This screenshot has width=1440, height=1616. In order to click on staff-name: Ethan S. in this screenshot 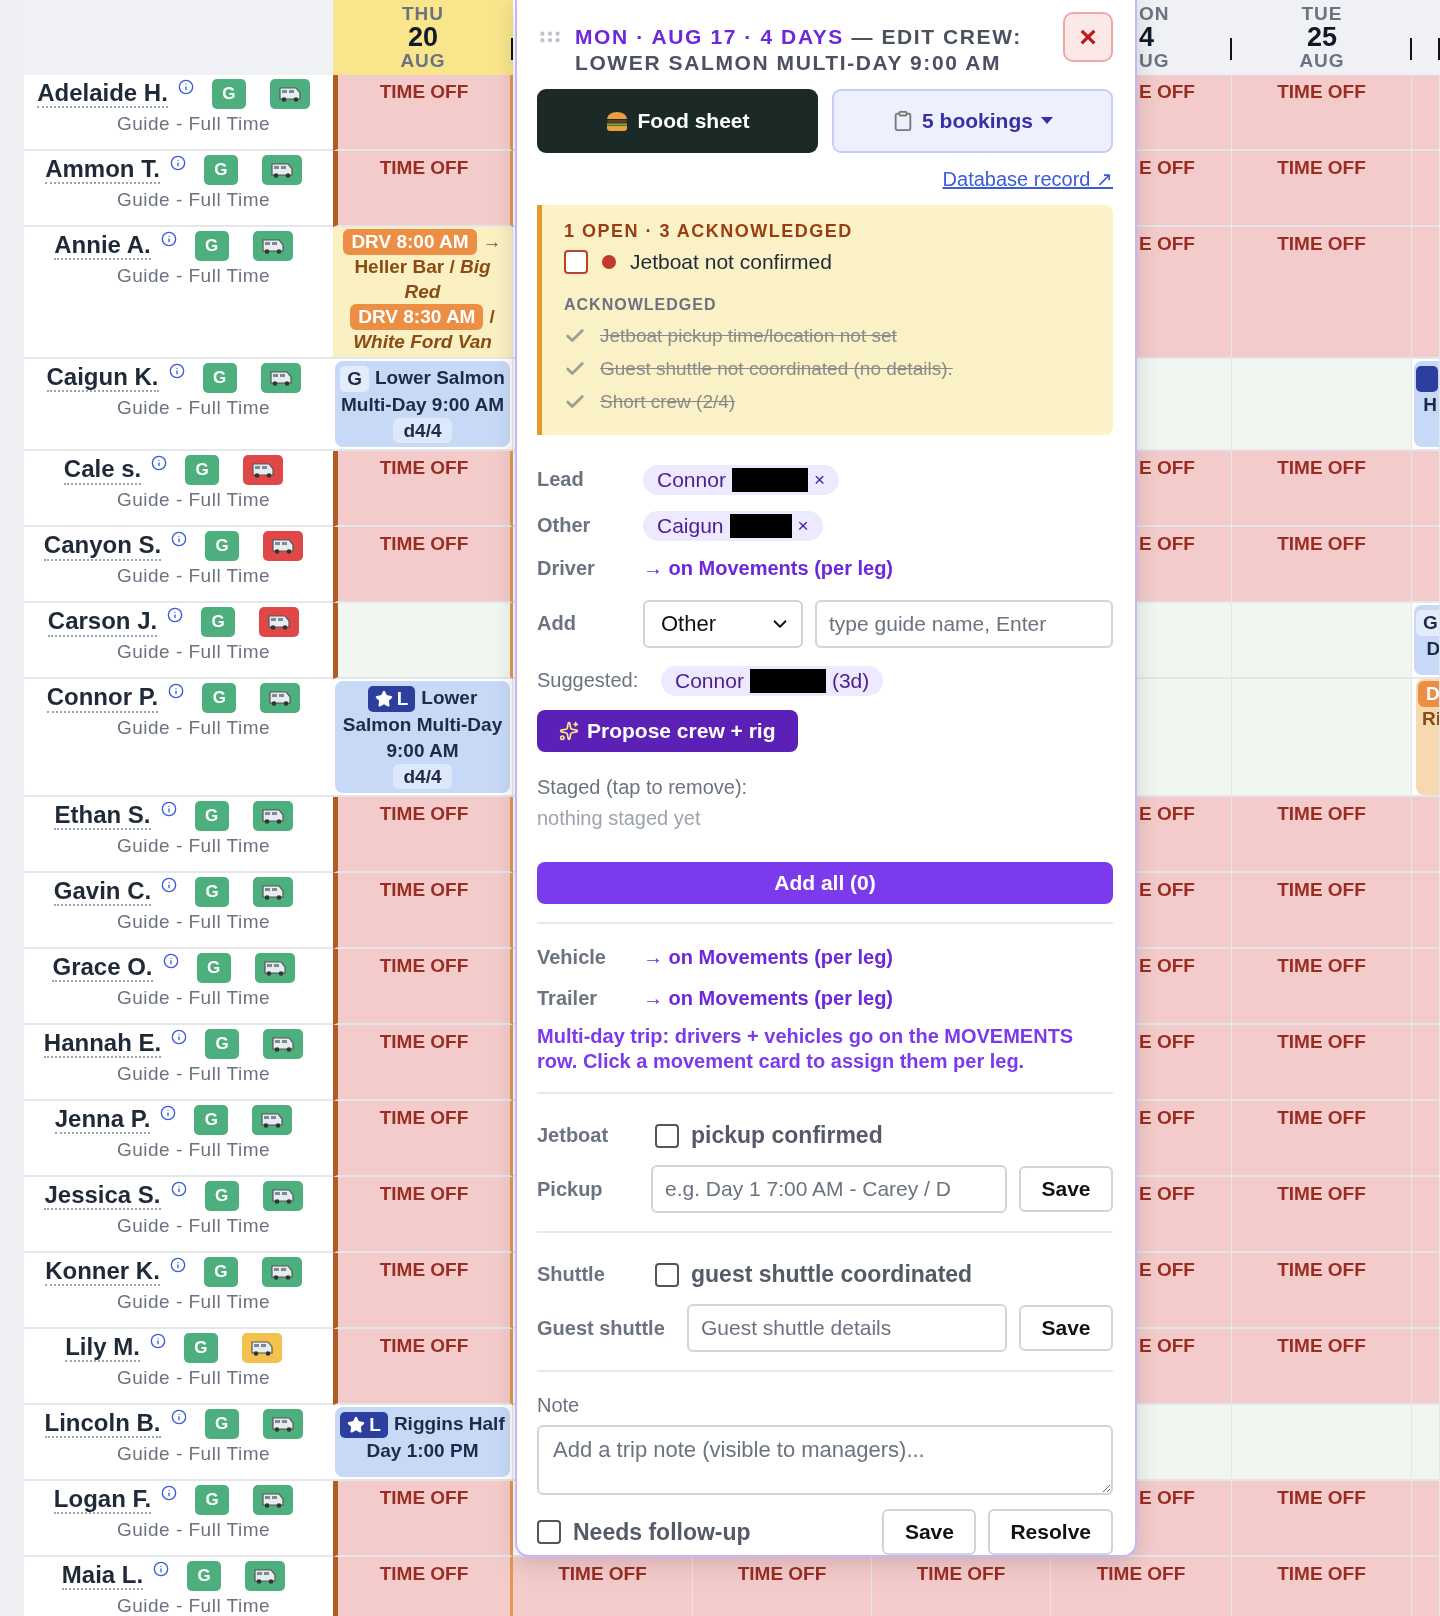, I will do `click(102, 816)`.